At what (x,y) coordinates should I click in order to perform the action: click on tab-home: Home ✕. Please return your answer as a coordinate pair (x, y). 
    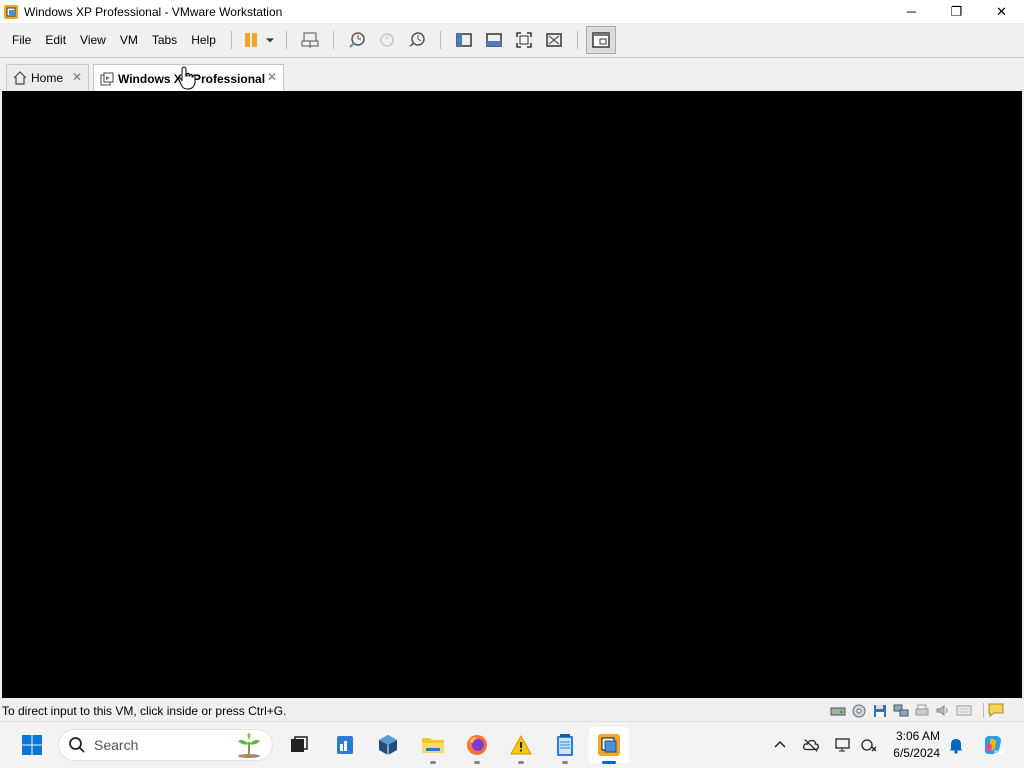
    Looking at the image, I should click on (47, 77).